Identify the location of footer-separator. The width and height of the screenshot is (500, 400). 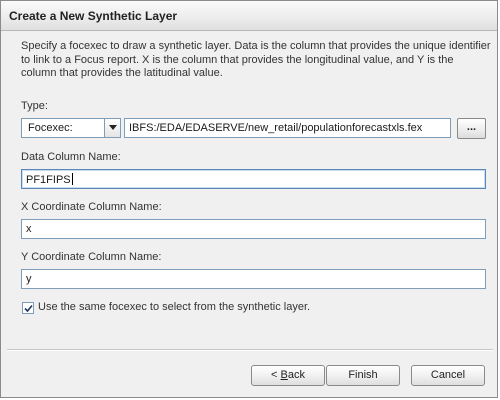
(250, 350).